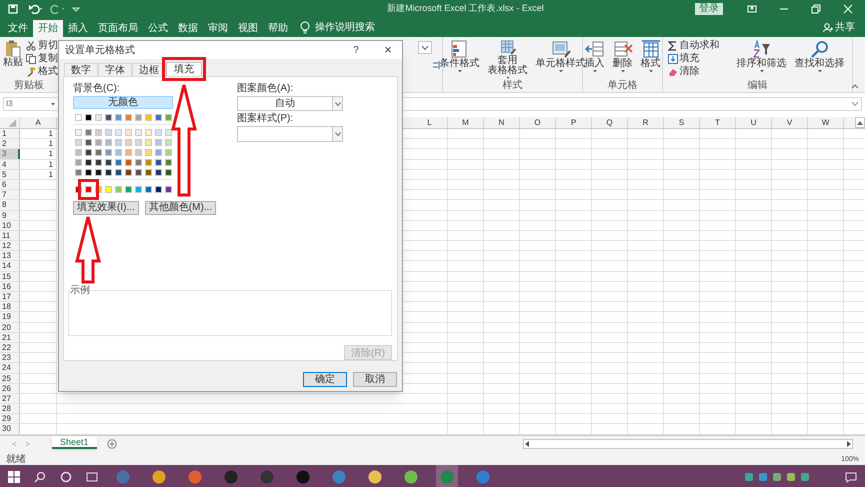  I want to click on column-header: P, so click(574, 122).